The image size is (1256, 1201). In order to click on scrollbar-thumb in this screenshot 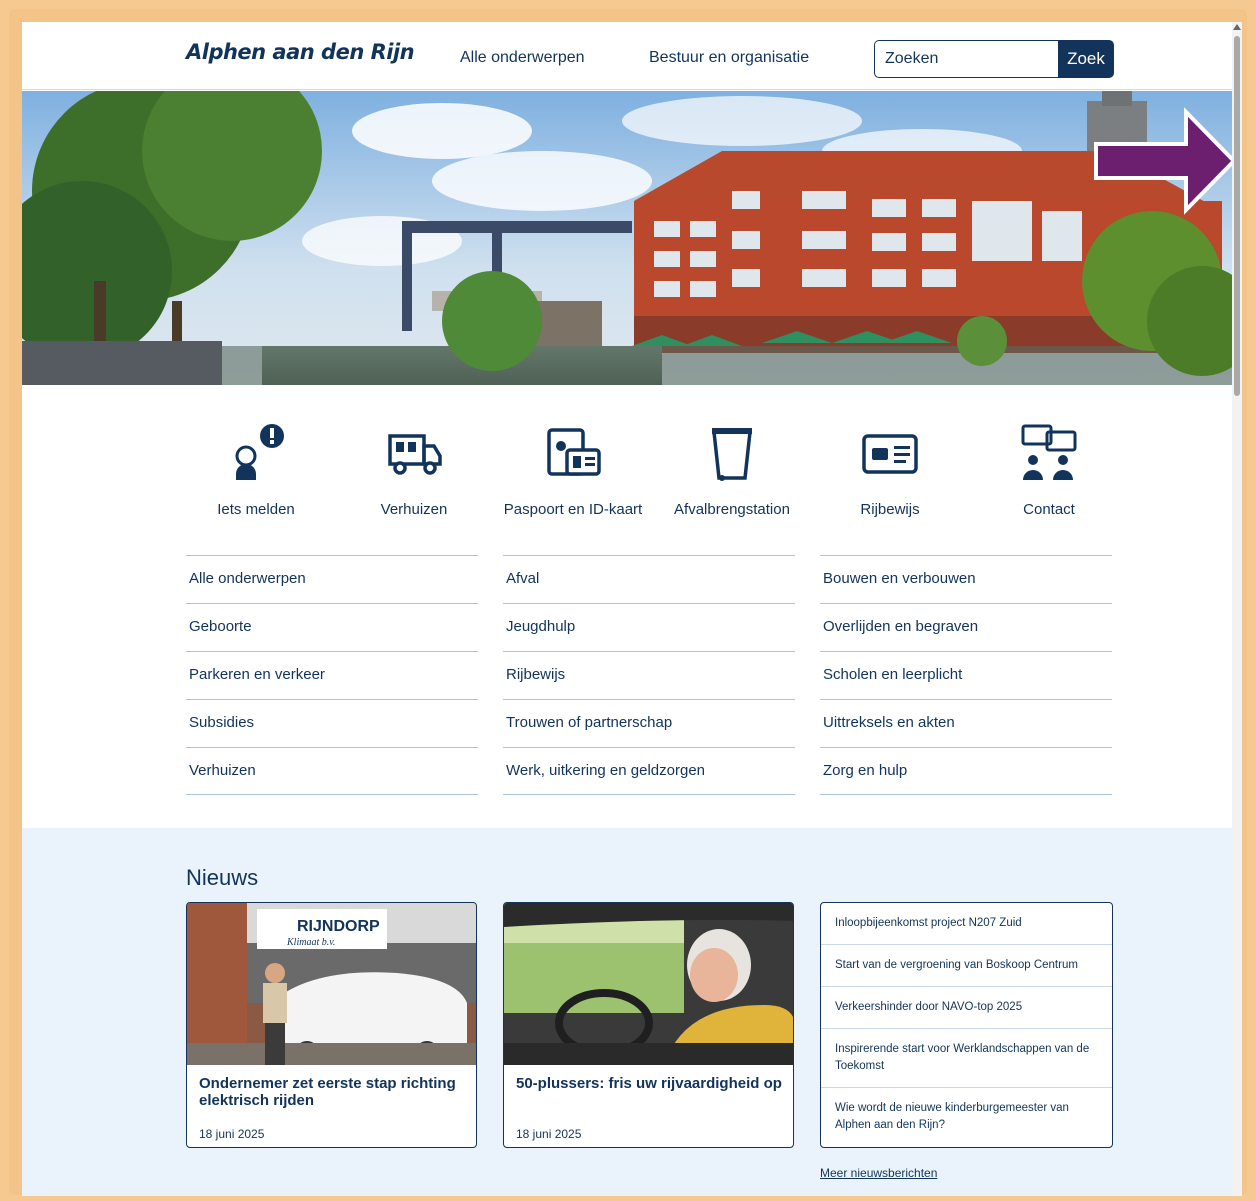, I will do `click(1237, 216)`.